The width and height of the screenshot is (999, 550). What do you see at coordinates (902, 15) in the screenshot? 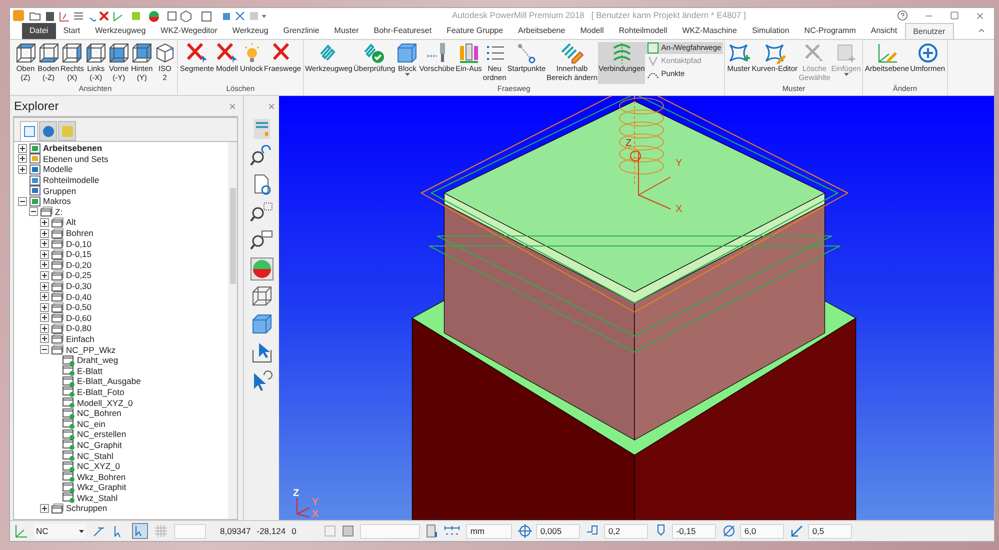
I see `help-icon` at bounding box center [902, 15].